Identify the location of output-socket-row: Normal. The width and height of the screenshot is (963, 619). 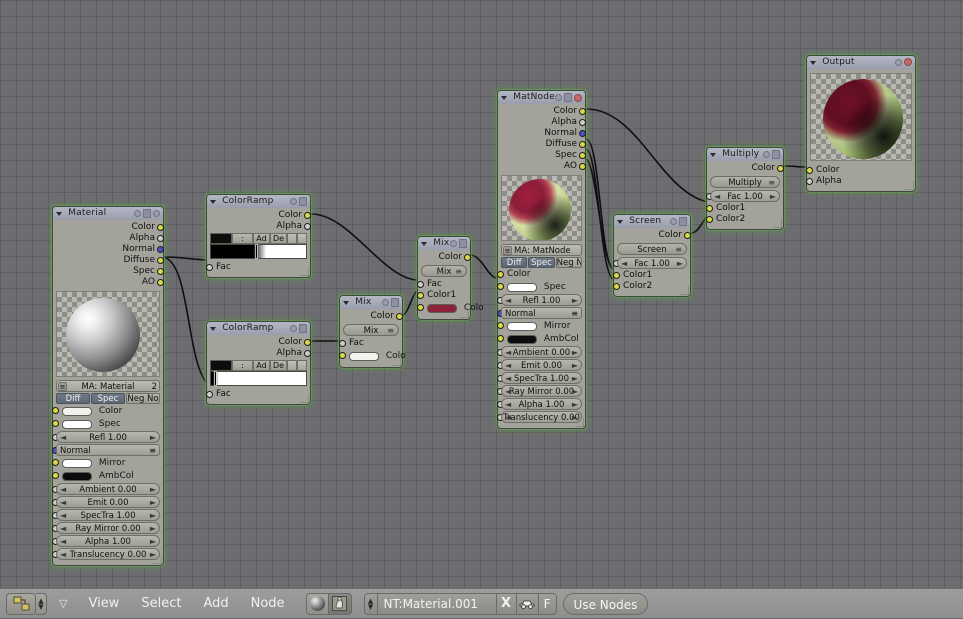
(543, 133).